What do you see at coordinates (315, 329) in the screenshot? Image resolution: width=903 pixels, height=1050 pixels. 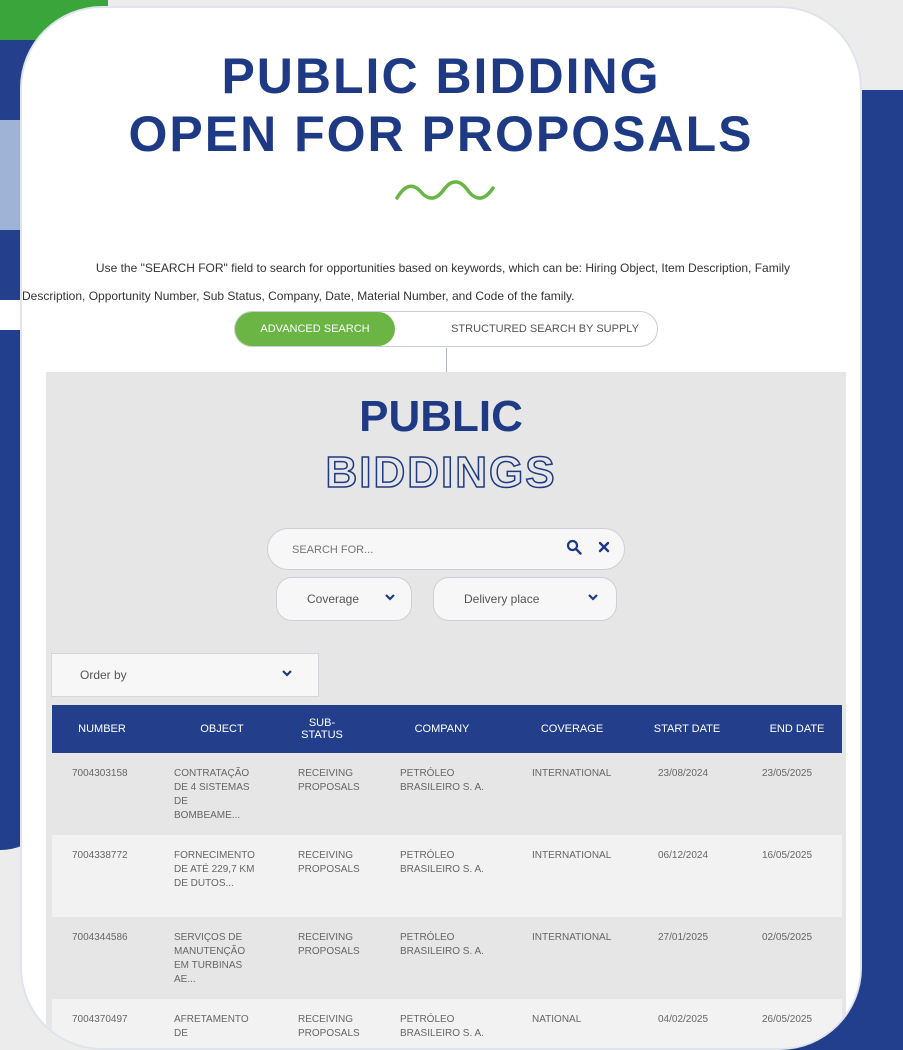 I see `tab-advanced-search: ADVANCED SEARCH` at bounding box center [315, 329].